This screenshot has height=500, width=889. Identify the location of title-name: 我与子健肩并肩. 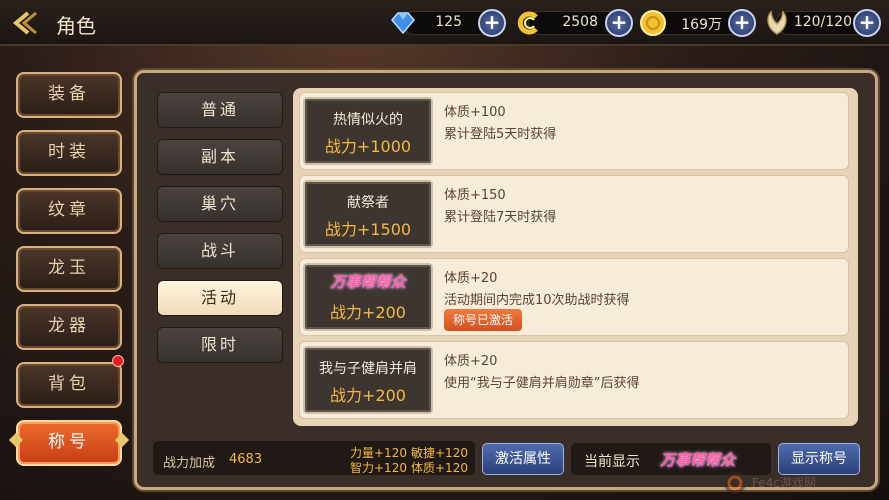
(368, 369).